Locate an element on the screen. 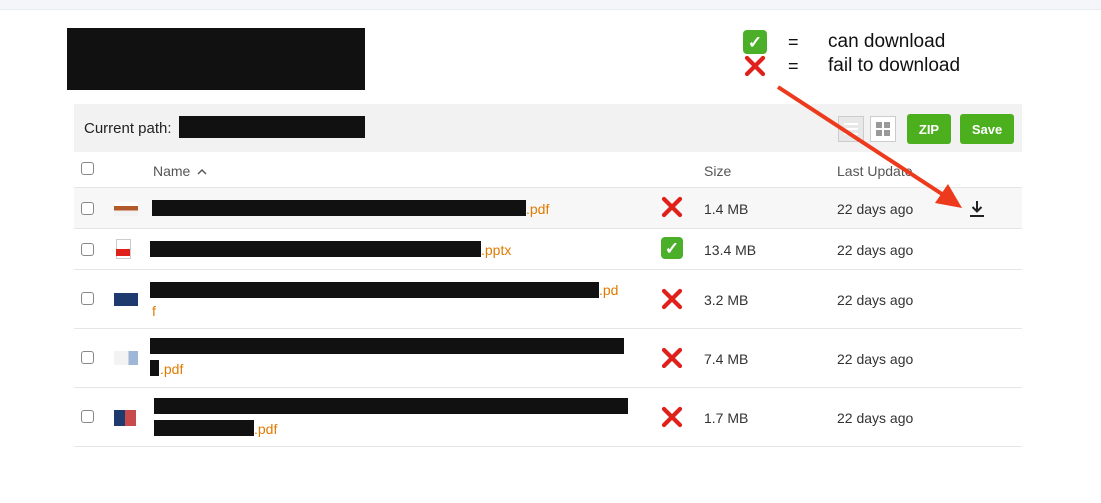  table-row: .pdf 1.7 MB 22 days ago is located at coordinates (548, 417).